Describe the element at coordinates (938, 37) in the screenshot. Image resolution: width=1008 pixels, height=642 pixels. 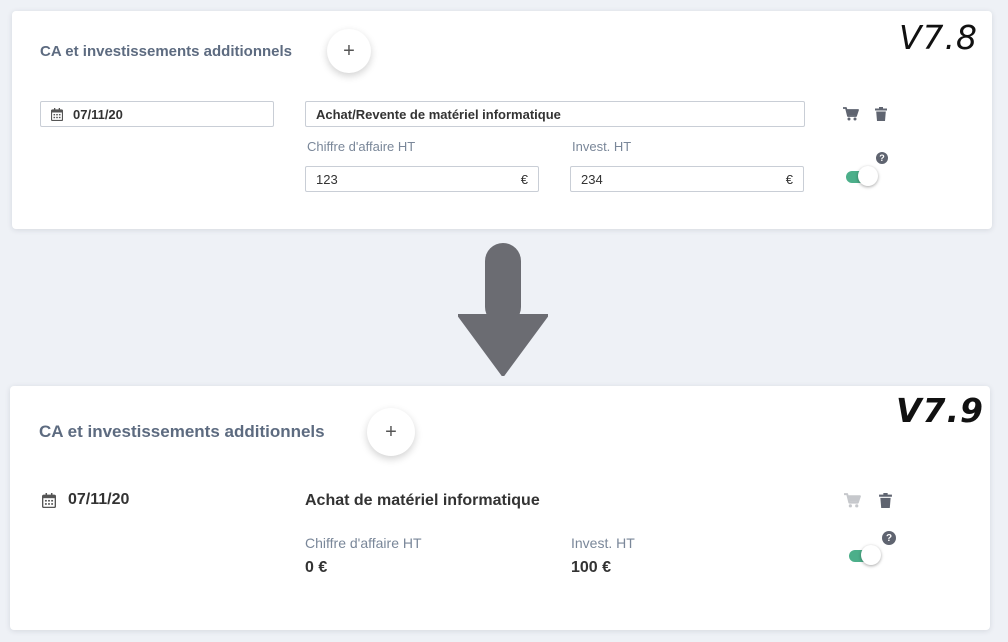
I see `version-label: V7.8` at that location.